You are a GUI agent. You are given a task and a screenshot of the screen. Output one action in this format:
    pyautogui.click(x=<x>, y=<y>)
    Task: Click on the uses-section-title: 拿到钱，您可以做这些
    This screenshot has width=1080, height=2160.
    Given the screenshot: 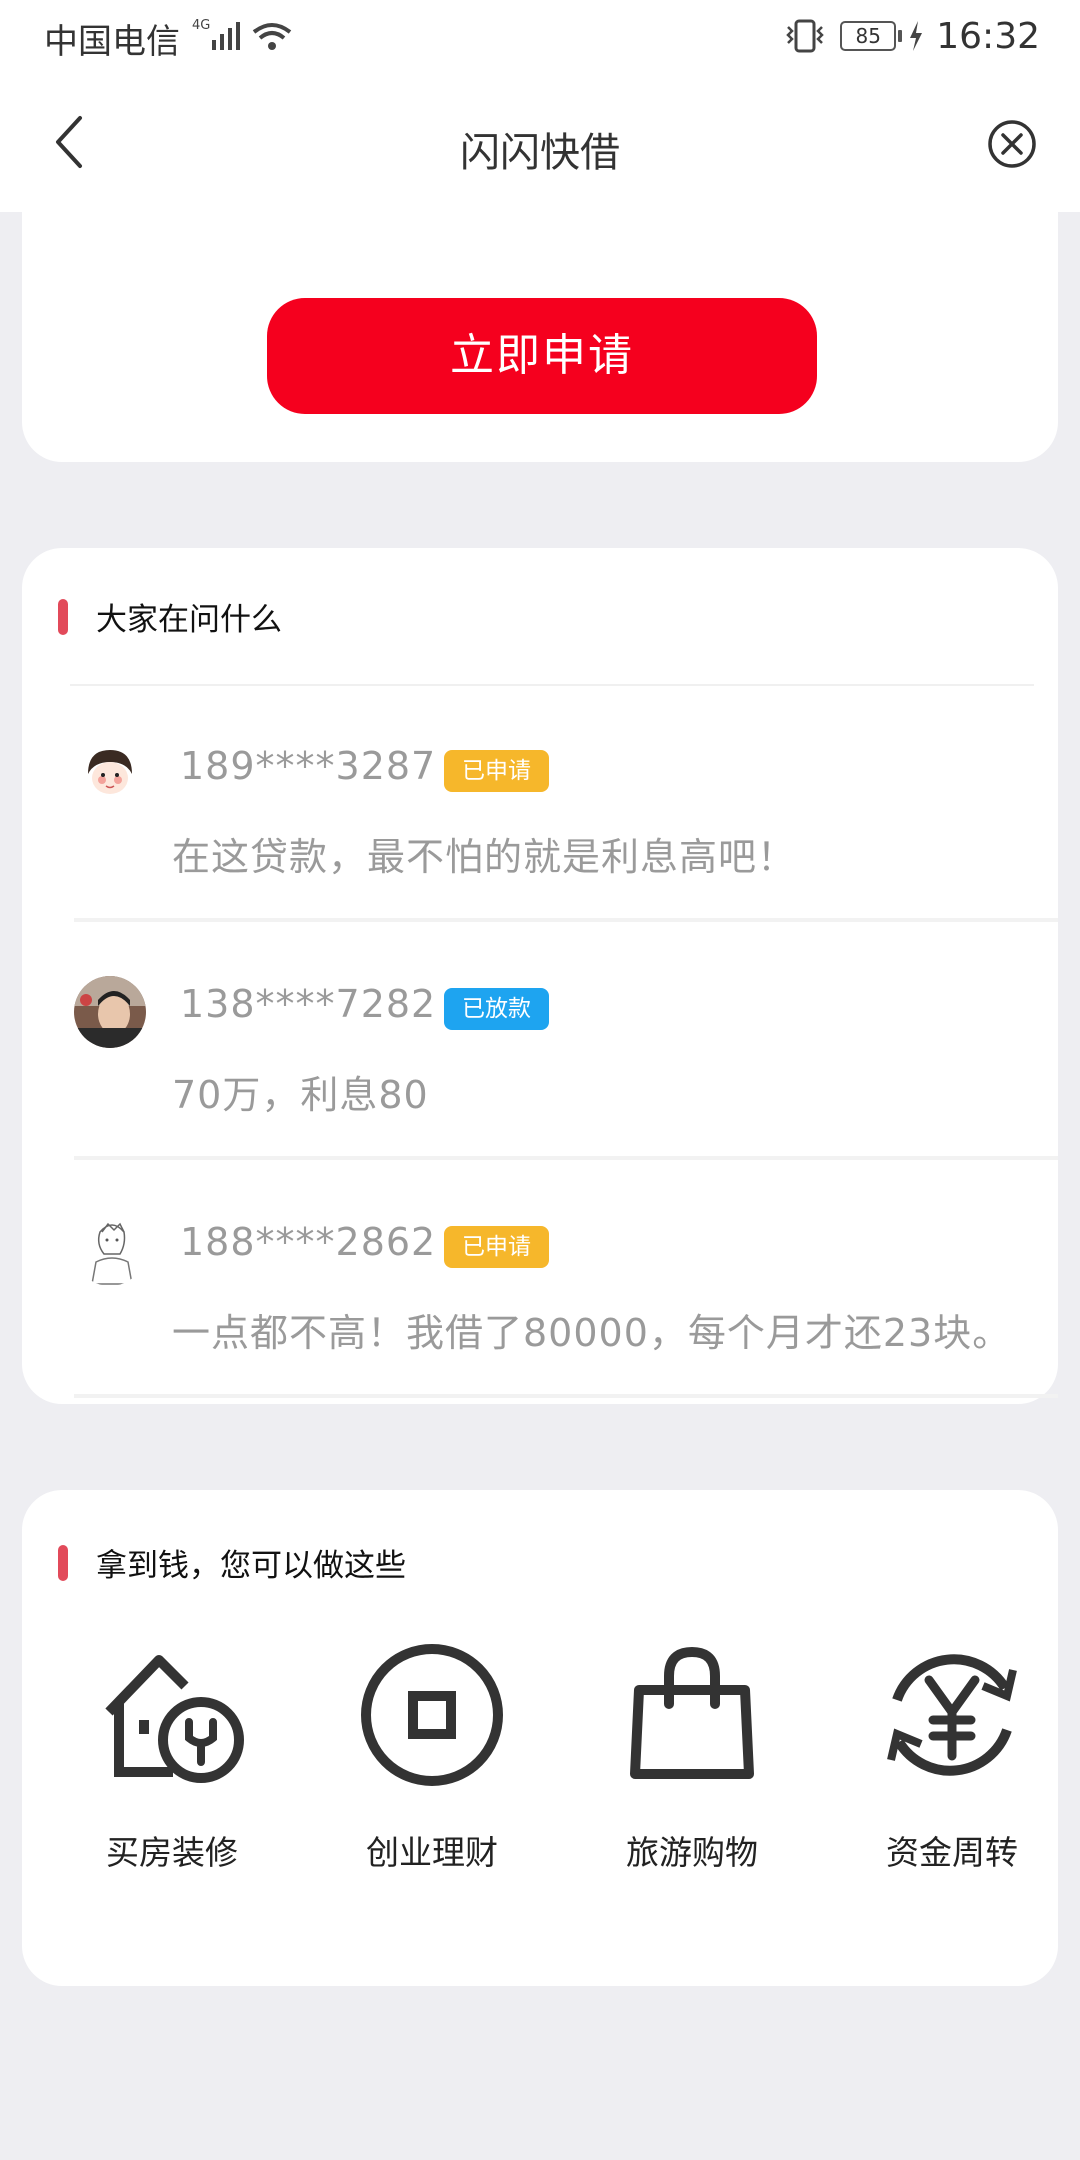 What is the action you would take?
    pyautogui.click(x=251, y=1566)
    